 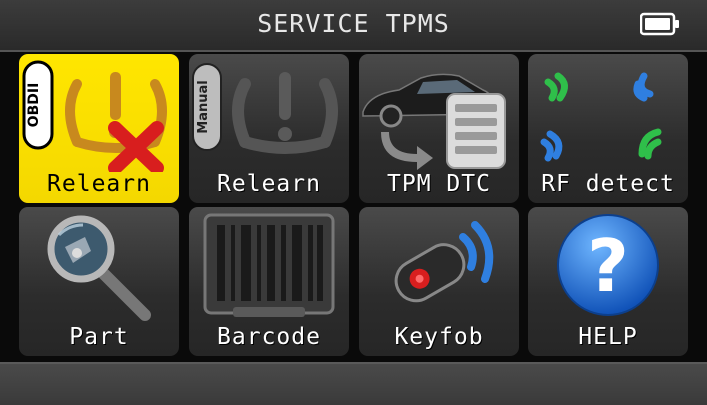 I want to click on tile-help: ? HELP, so click(x=608, y=281).